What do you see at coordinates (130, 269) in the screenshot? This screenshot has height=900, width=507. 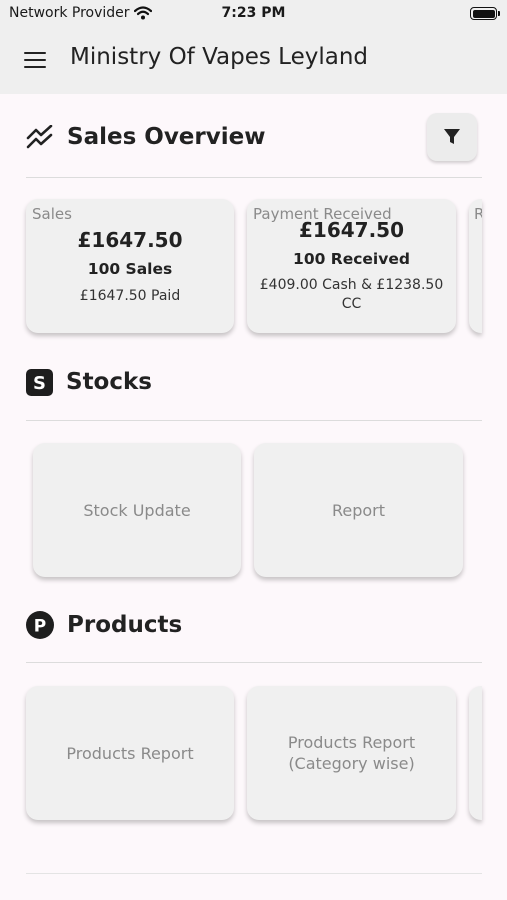 I see `sales-count: 100 Sales` at bounding box center [130, 269].